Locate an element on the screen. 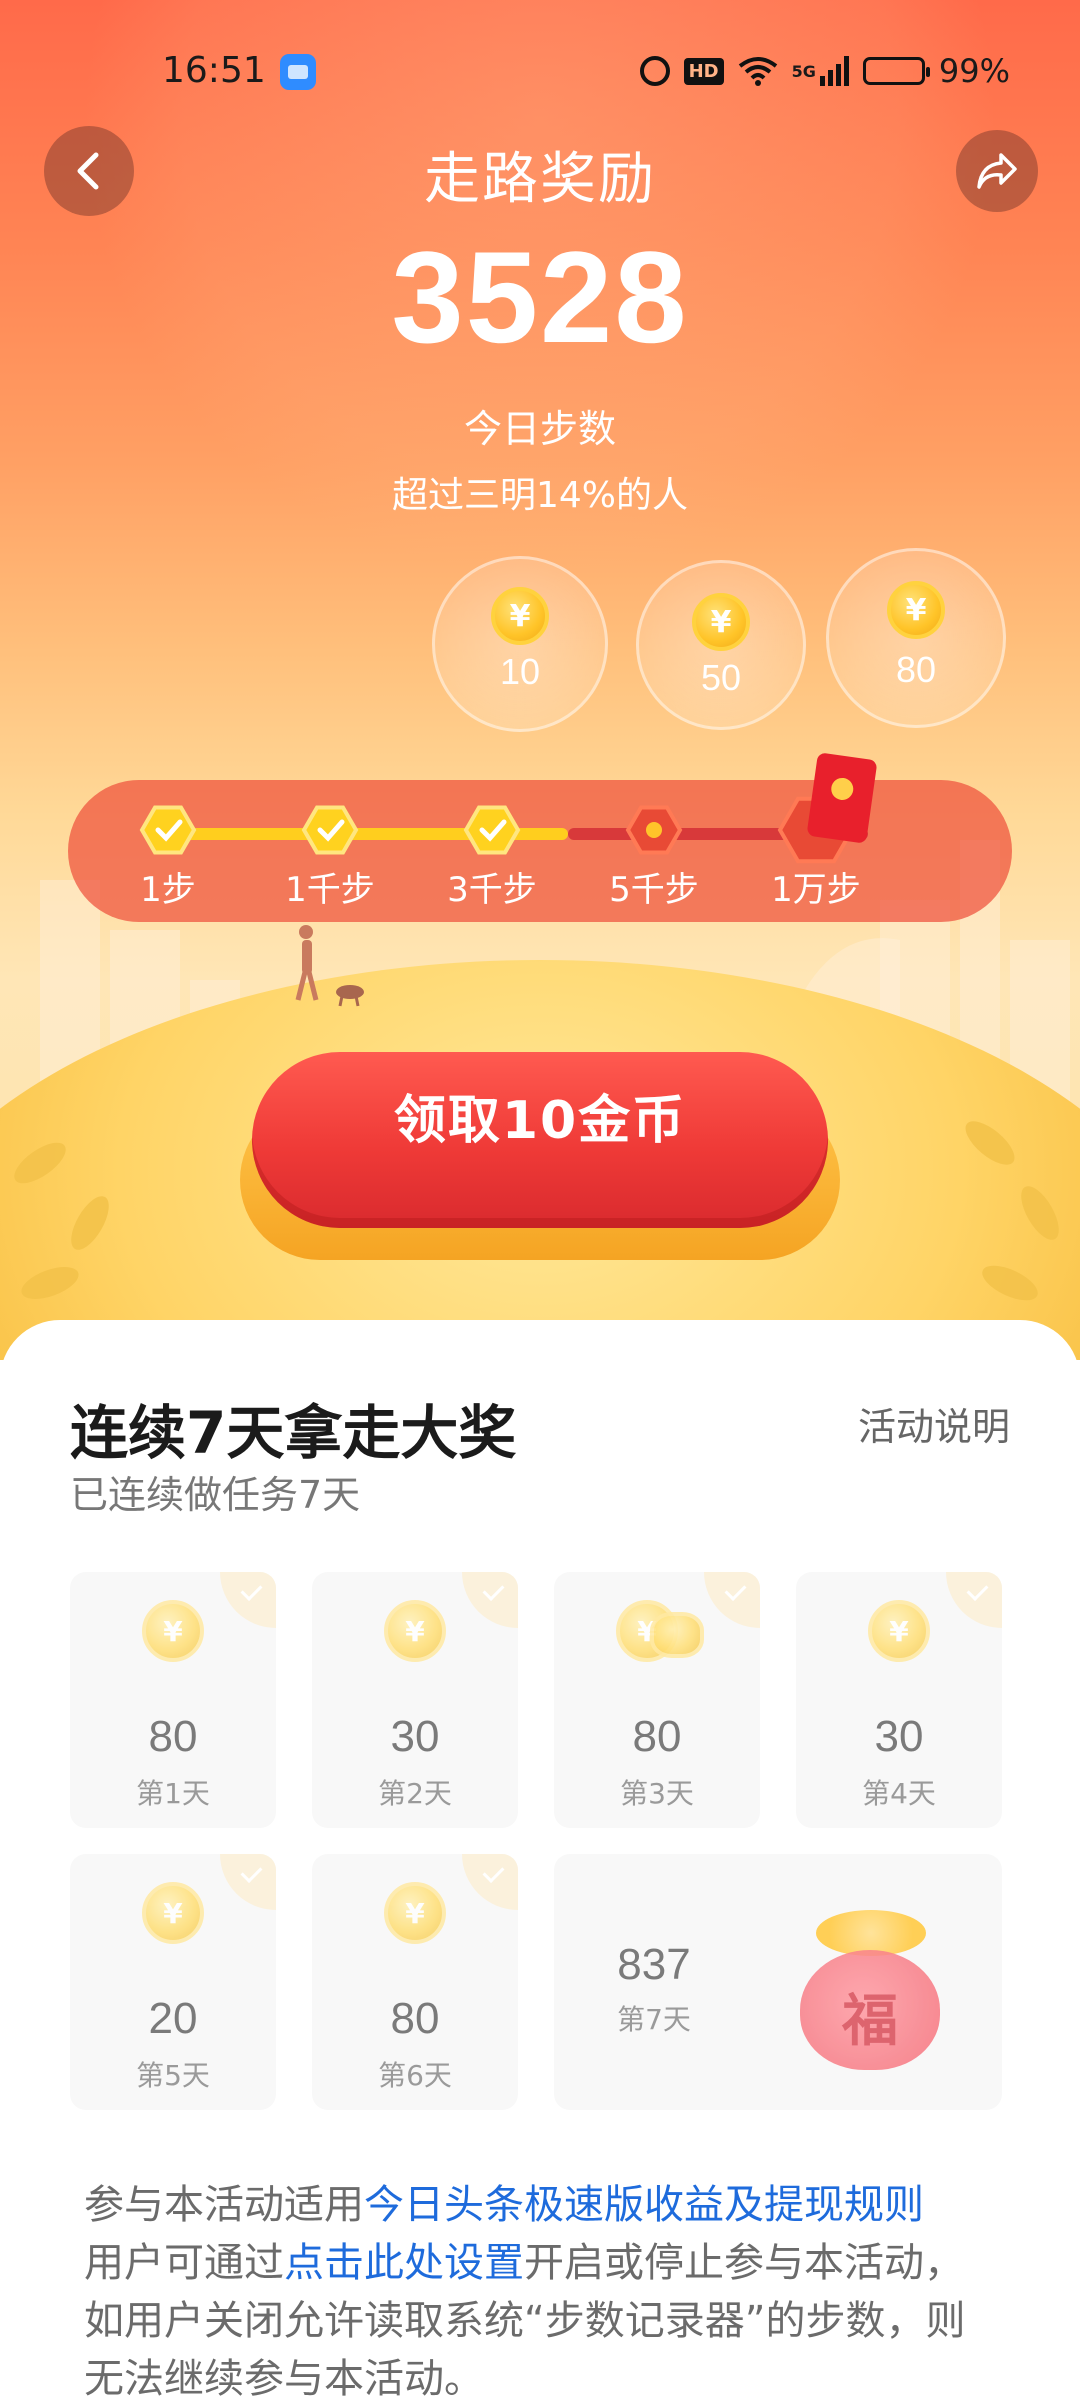 The image size is (1080, 2400). coin-bubble-50: ¥ 50 is located at coordinates (721, 645).